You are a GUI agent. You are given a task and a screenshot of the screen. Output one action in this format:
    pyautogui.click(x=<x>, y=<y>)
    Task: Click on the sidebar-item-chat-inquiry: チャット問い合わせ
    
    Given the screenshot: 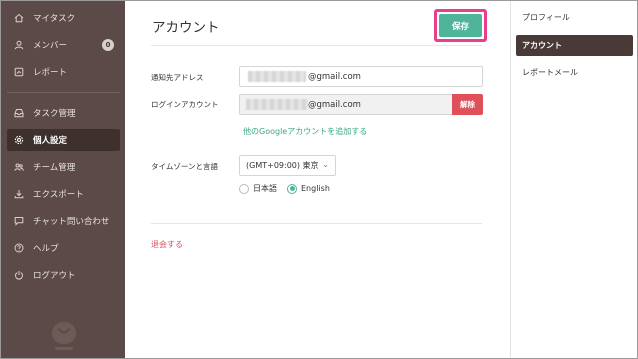 What is the action you would take?
    pyautogui.click(x=63, y=221)
    